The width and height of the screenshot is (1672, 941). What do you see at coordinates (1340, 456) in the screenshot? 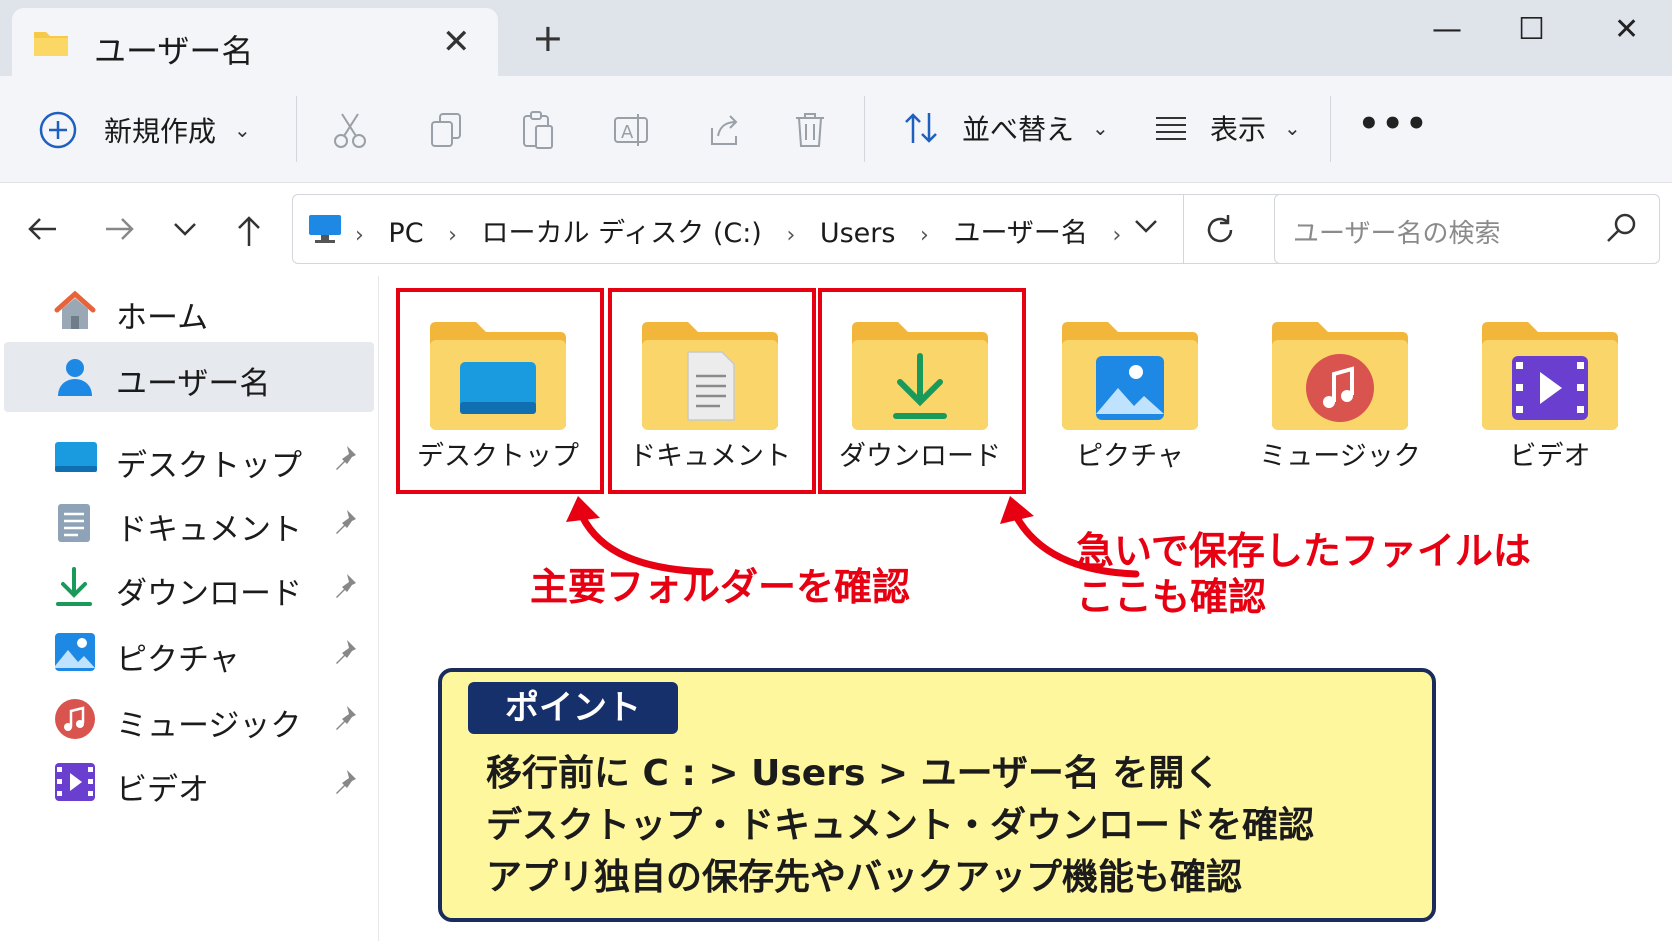
I see `folder-label: ミュージック` at bounding box center [1340, 456].